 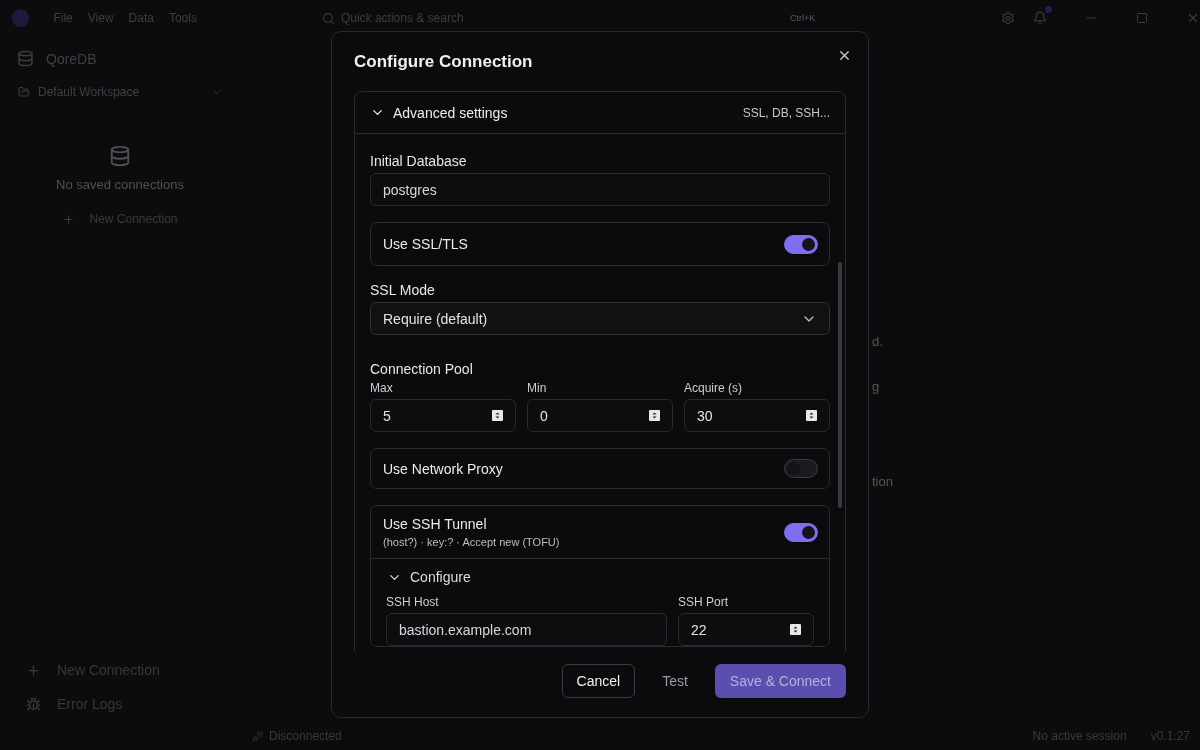 What do you see at coordinates (33, 704) in the screenshot?
I see `bug-icon` at bounding box center [33, 704].